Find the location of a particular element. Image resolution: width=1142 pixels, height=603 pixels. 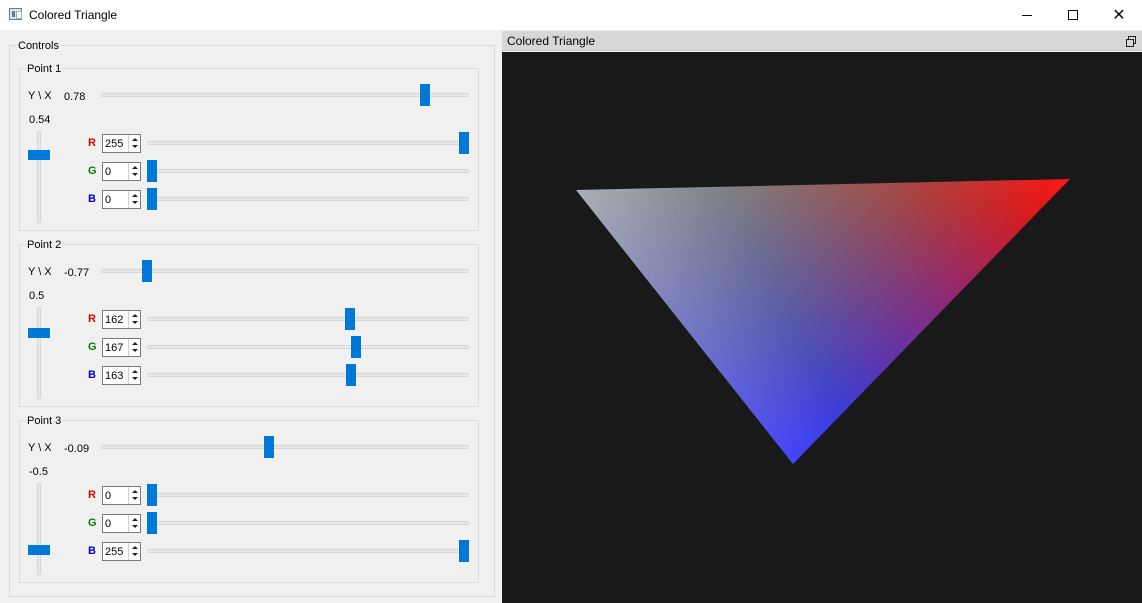

y-value: 0.54 is located at coordinates (40, 120).